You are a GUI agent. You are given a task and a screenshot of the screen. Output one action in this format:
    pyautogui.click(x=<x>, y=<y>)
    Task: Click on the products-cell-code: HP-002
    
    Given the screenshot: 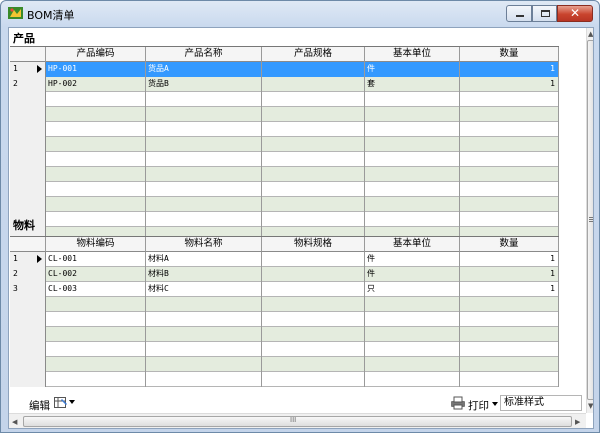 What is the action you would take?
    pyautogui.click(x=96, y=84)
    